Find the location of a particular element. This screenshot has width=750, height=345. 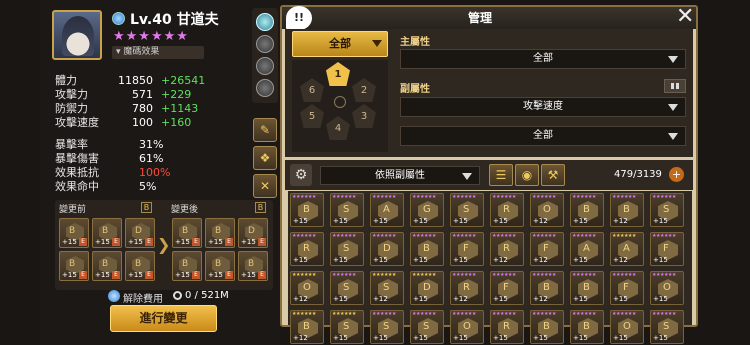

add-slots-button: + is located at coordinates (676, 174).